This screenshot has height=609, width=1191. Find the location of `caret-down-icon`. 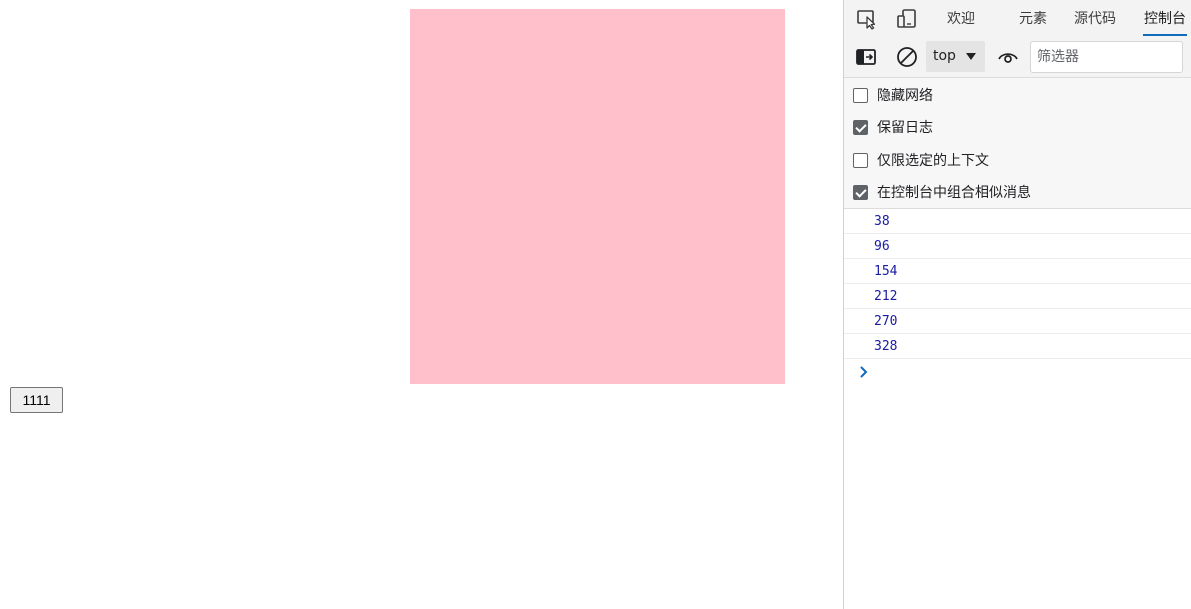

caret-down-icon is located at coordinates (971, 56).